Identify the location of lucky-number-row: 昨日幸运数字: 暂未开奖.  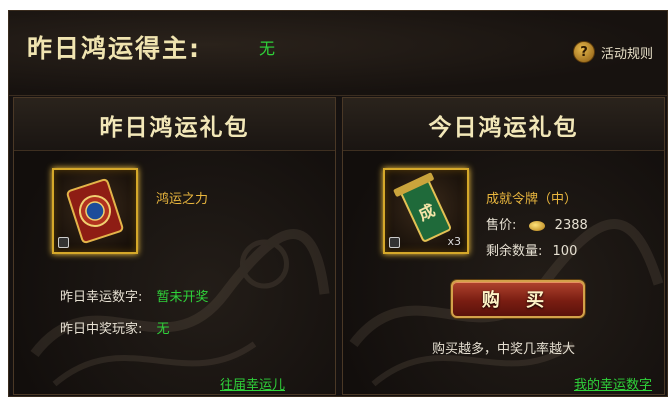
(134, 295).